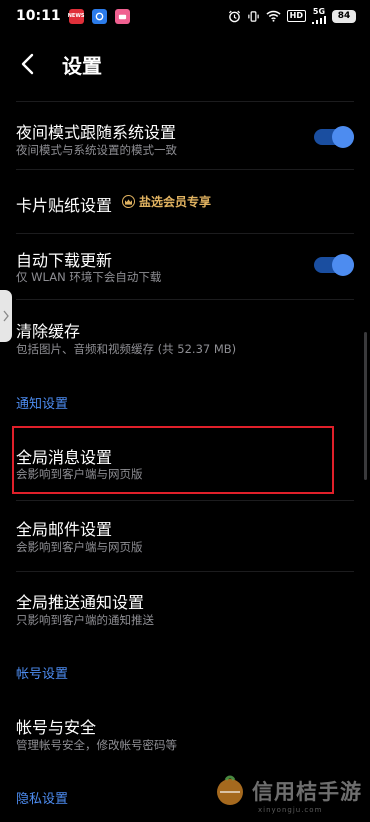  Describe the element at coordinates (82, 66) in the screenshot. I see `page-title: 设置` at that location.